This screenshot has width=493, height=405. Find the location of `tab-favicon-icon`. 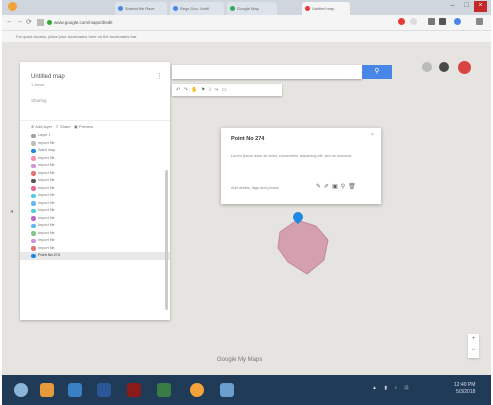

tab-favicon-icon is located at coordinates (232, 8).